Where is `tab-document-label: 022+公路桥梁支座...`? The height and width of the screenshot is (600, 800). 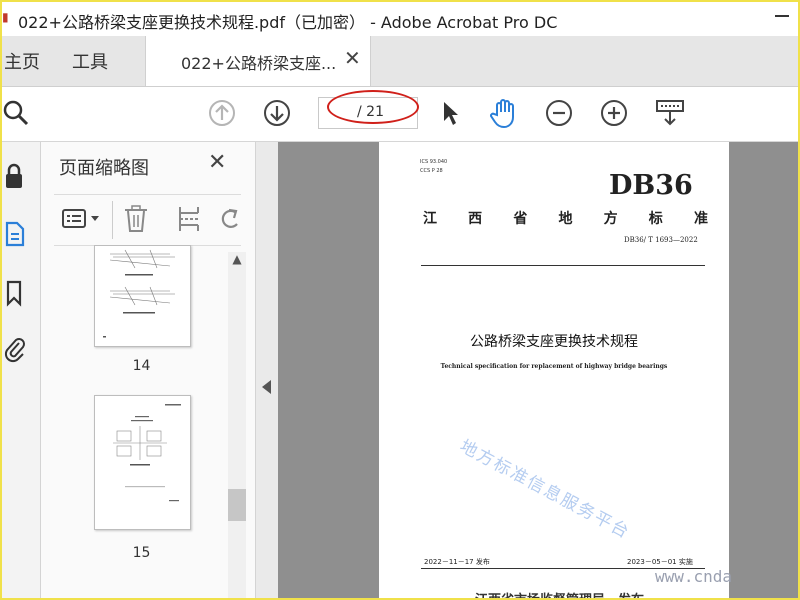
tab-document-label: 022+公路桥梁支座... is located at coordinates (259, 63).